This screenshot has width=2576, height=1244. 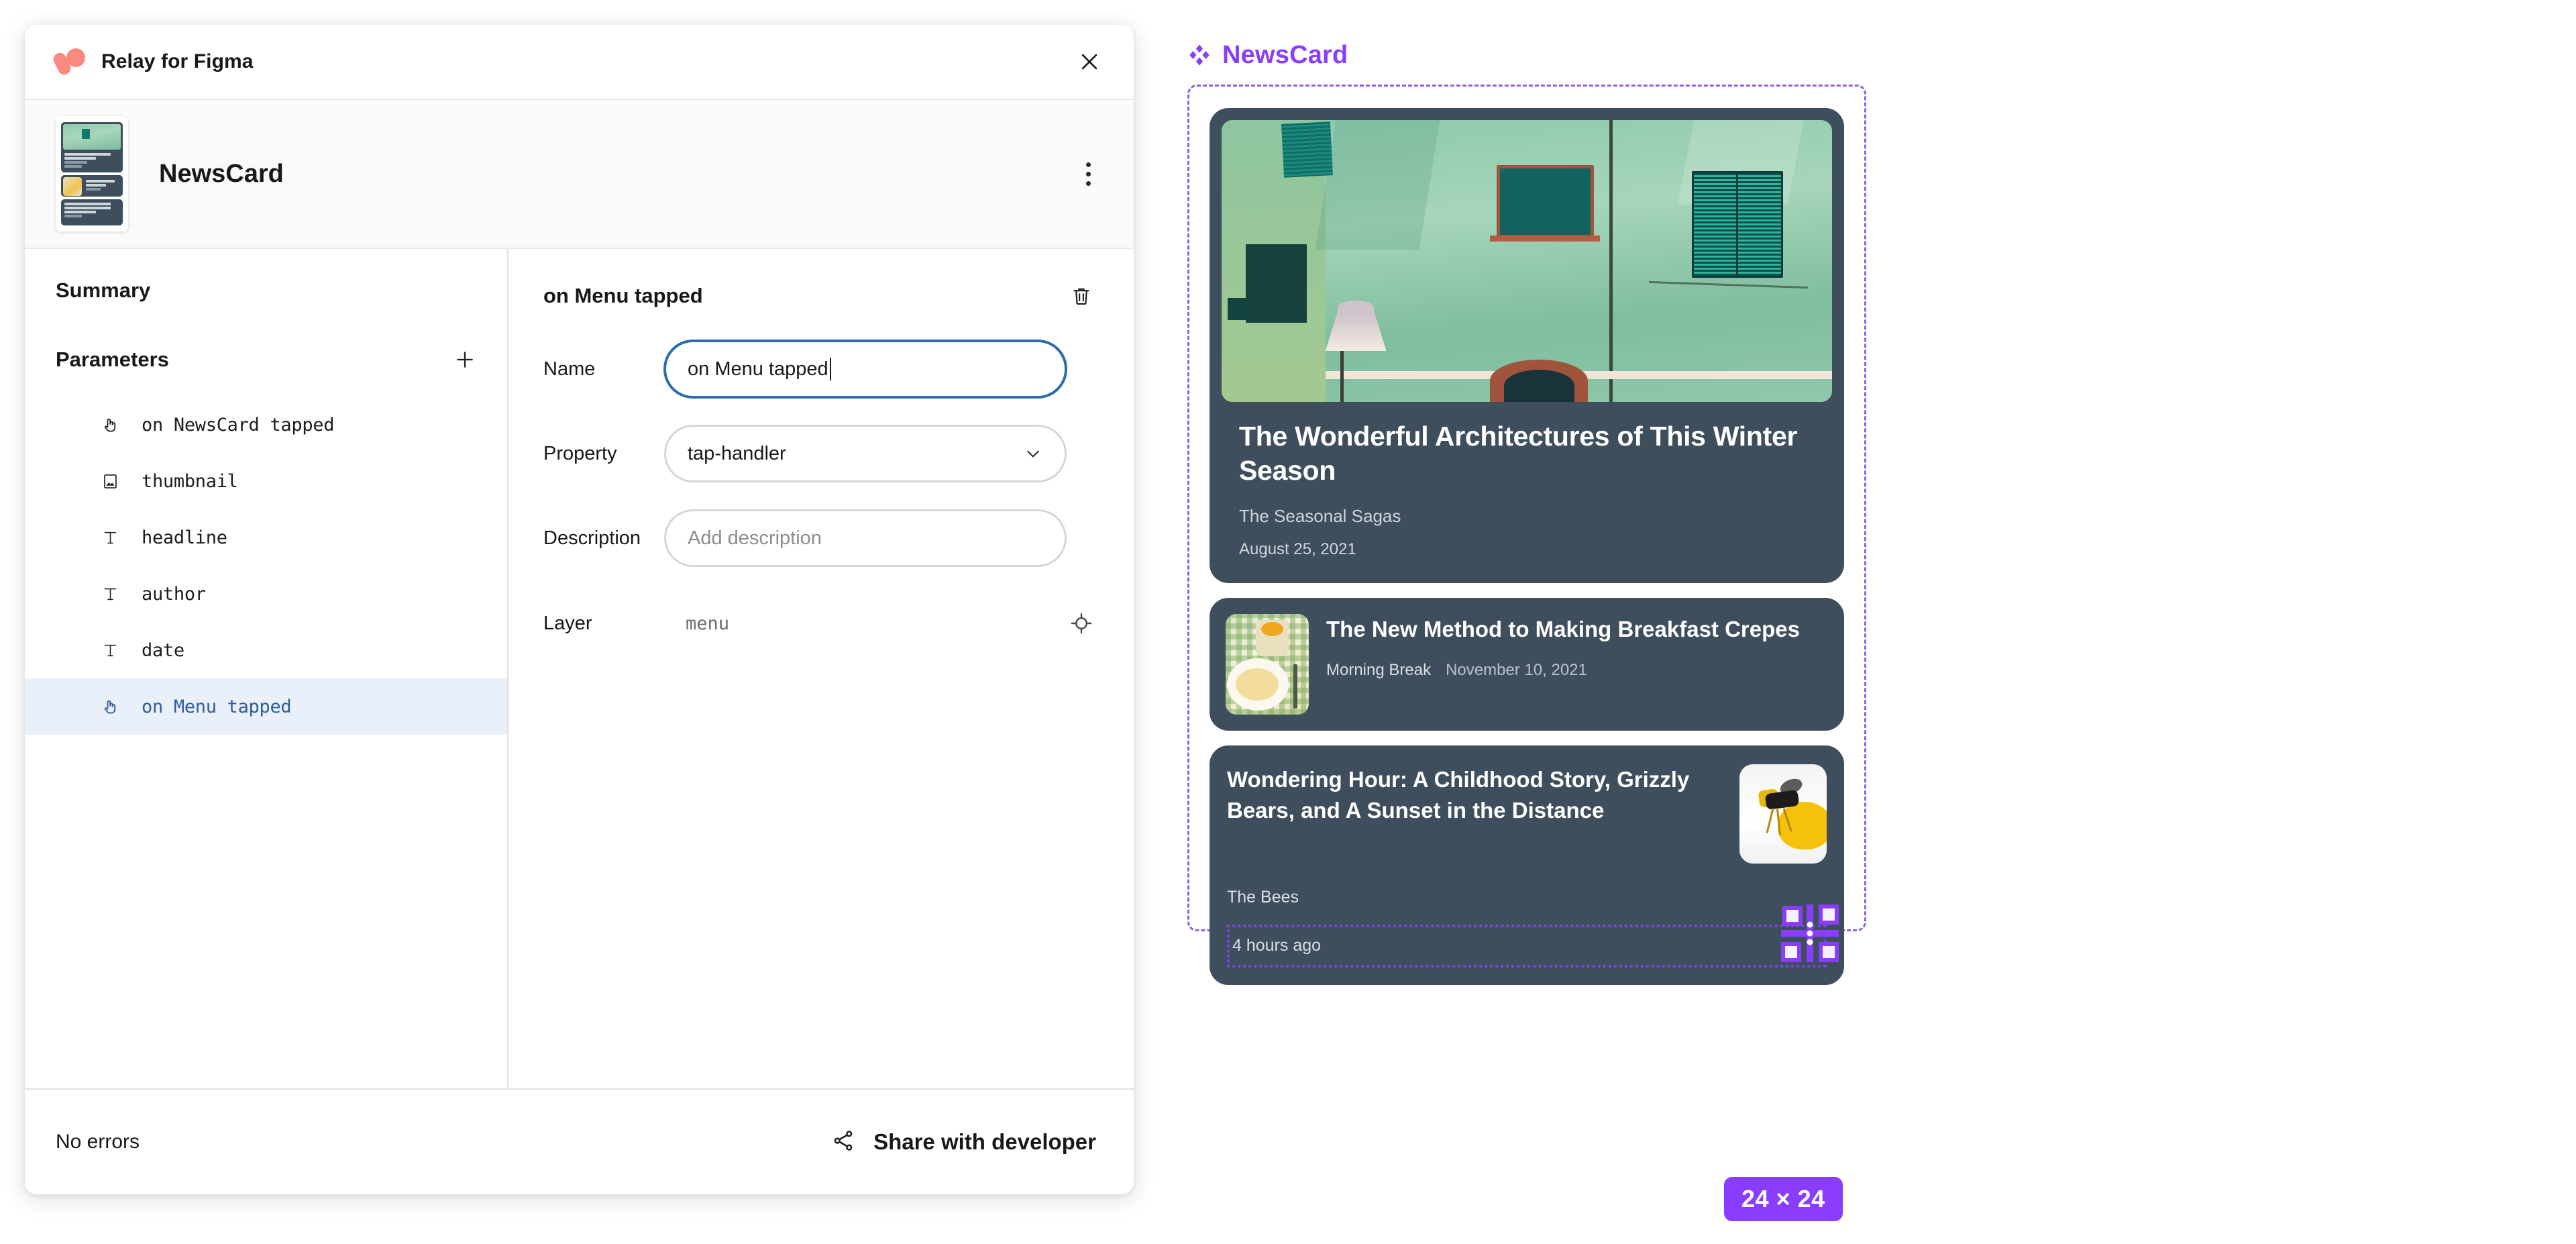 What do you see at coordinates (755, 538) in the screenshot?
I see `description-placeholder: Add description` at bounding box center [755, 538].